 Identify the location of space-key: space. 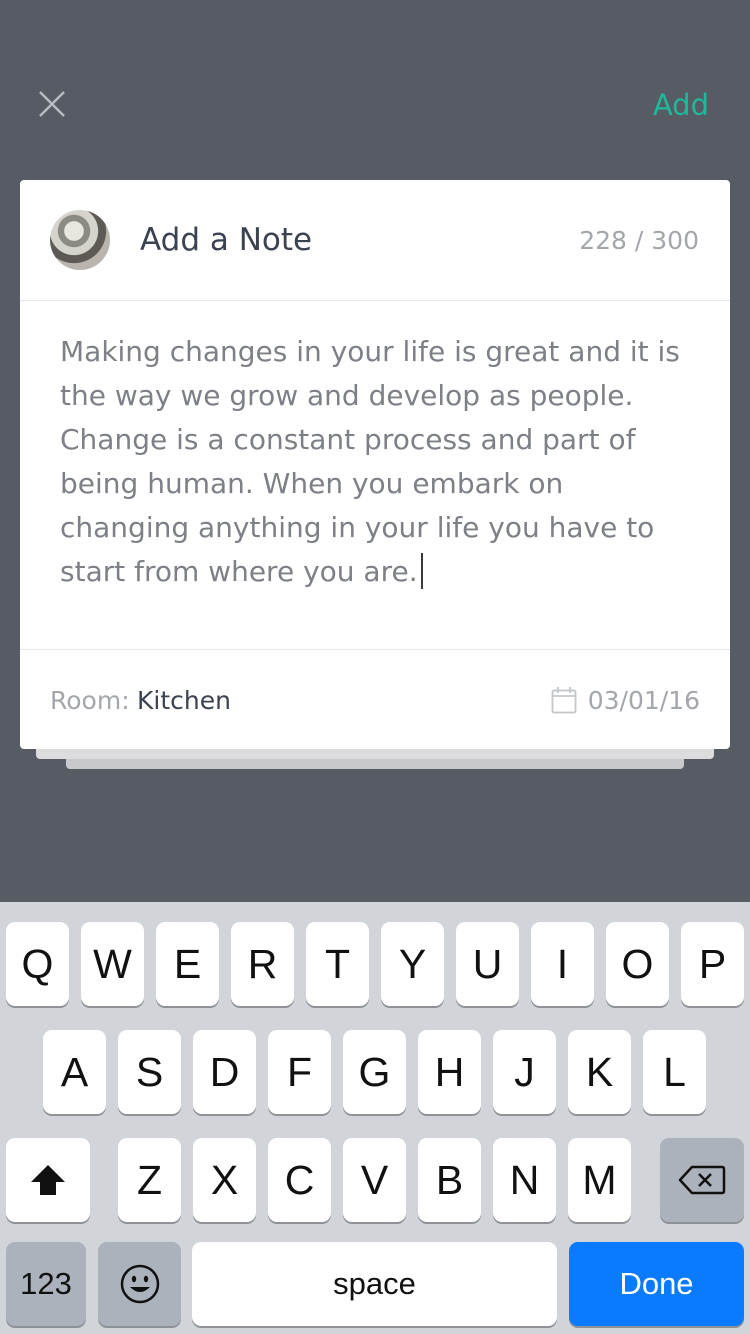
(374, 1284).